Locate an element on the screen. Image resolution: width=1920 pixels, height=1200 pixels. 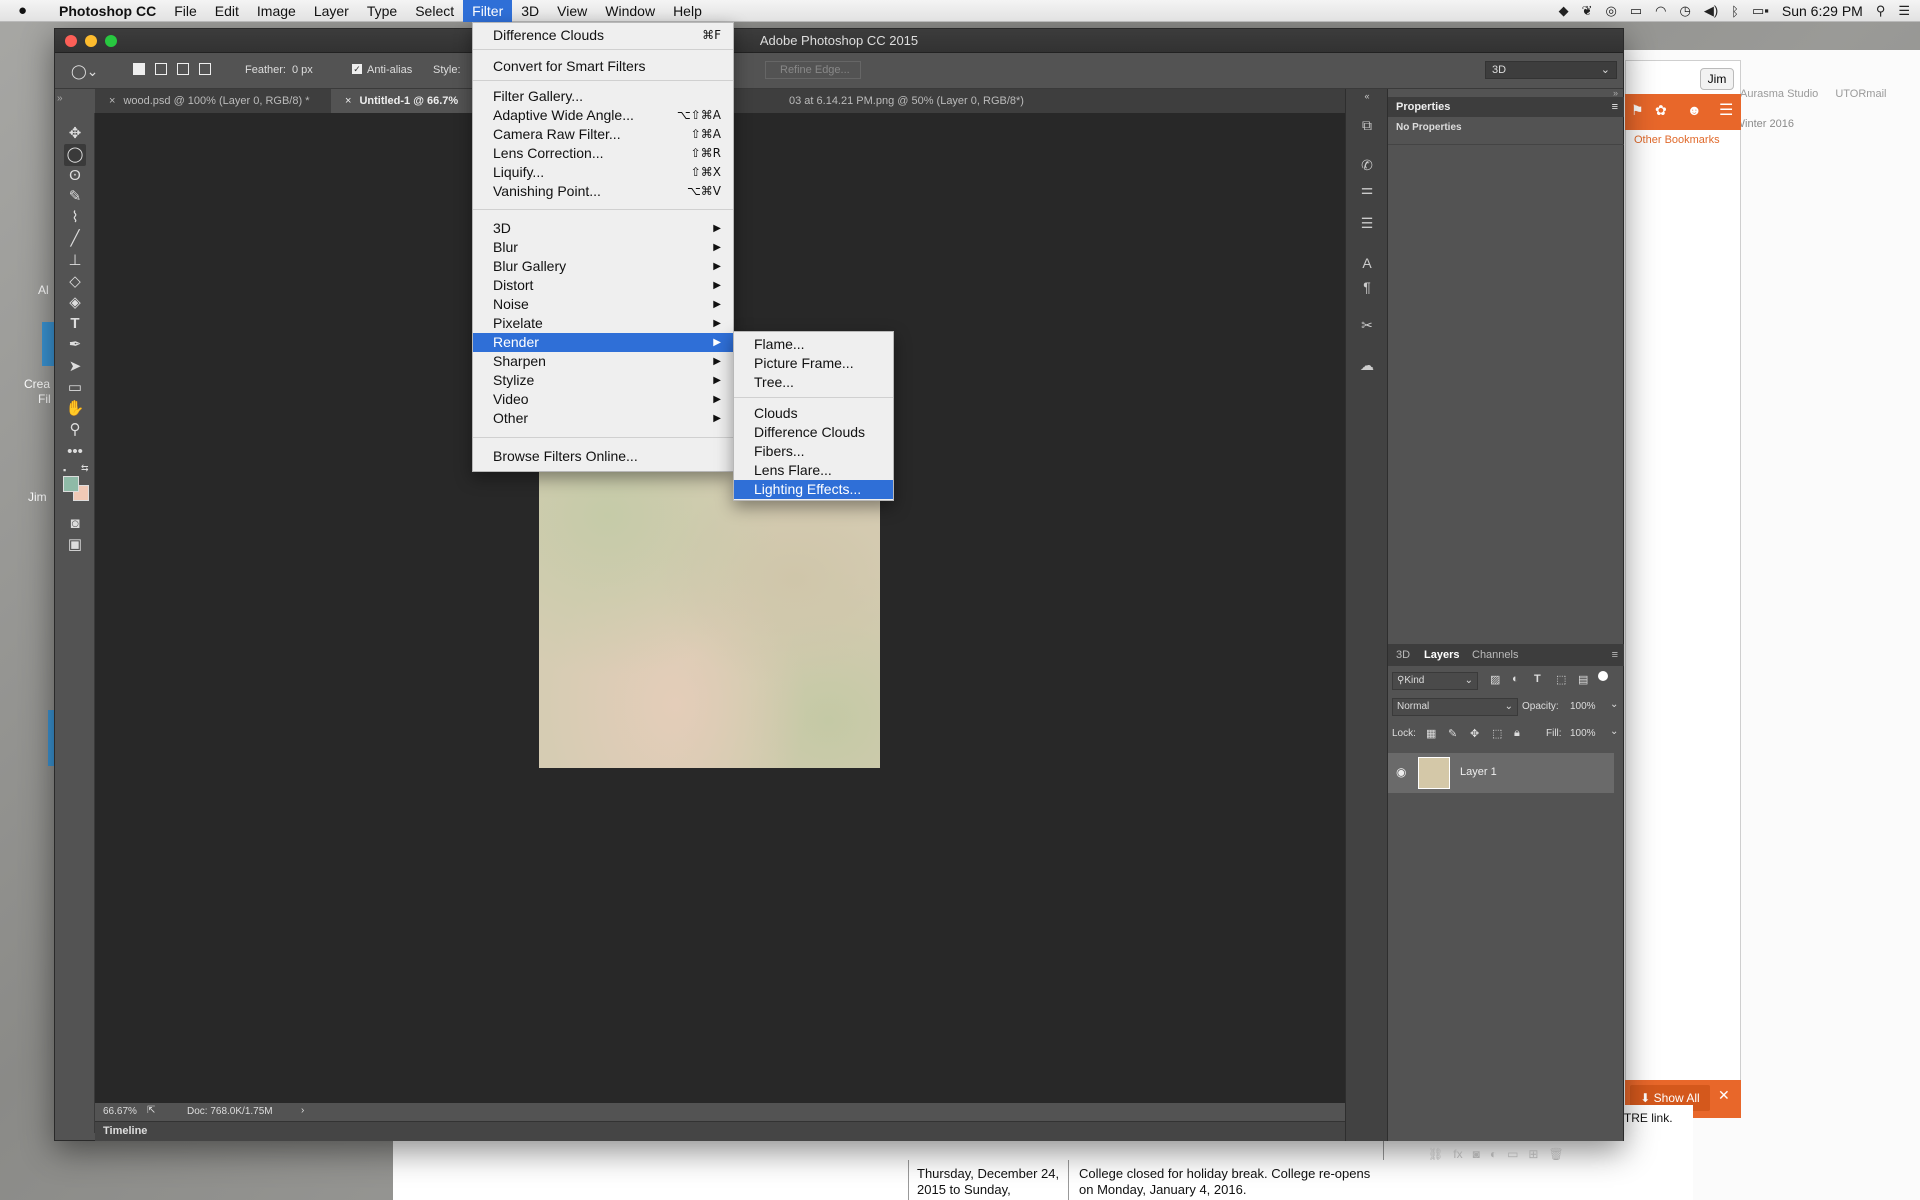
bookmark-item: UTORmail is located at coordinates (1860, 94).